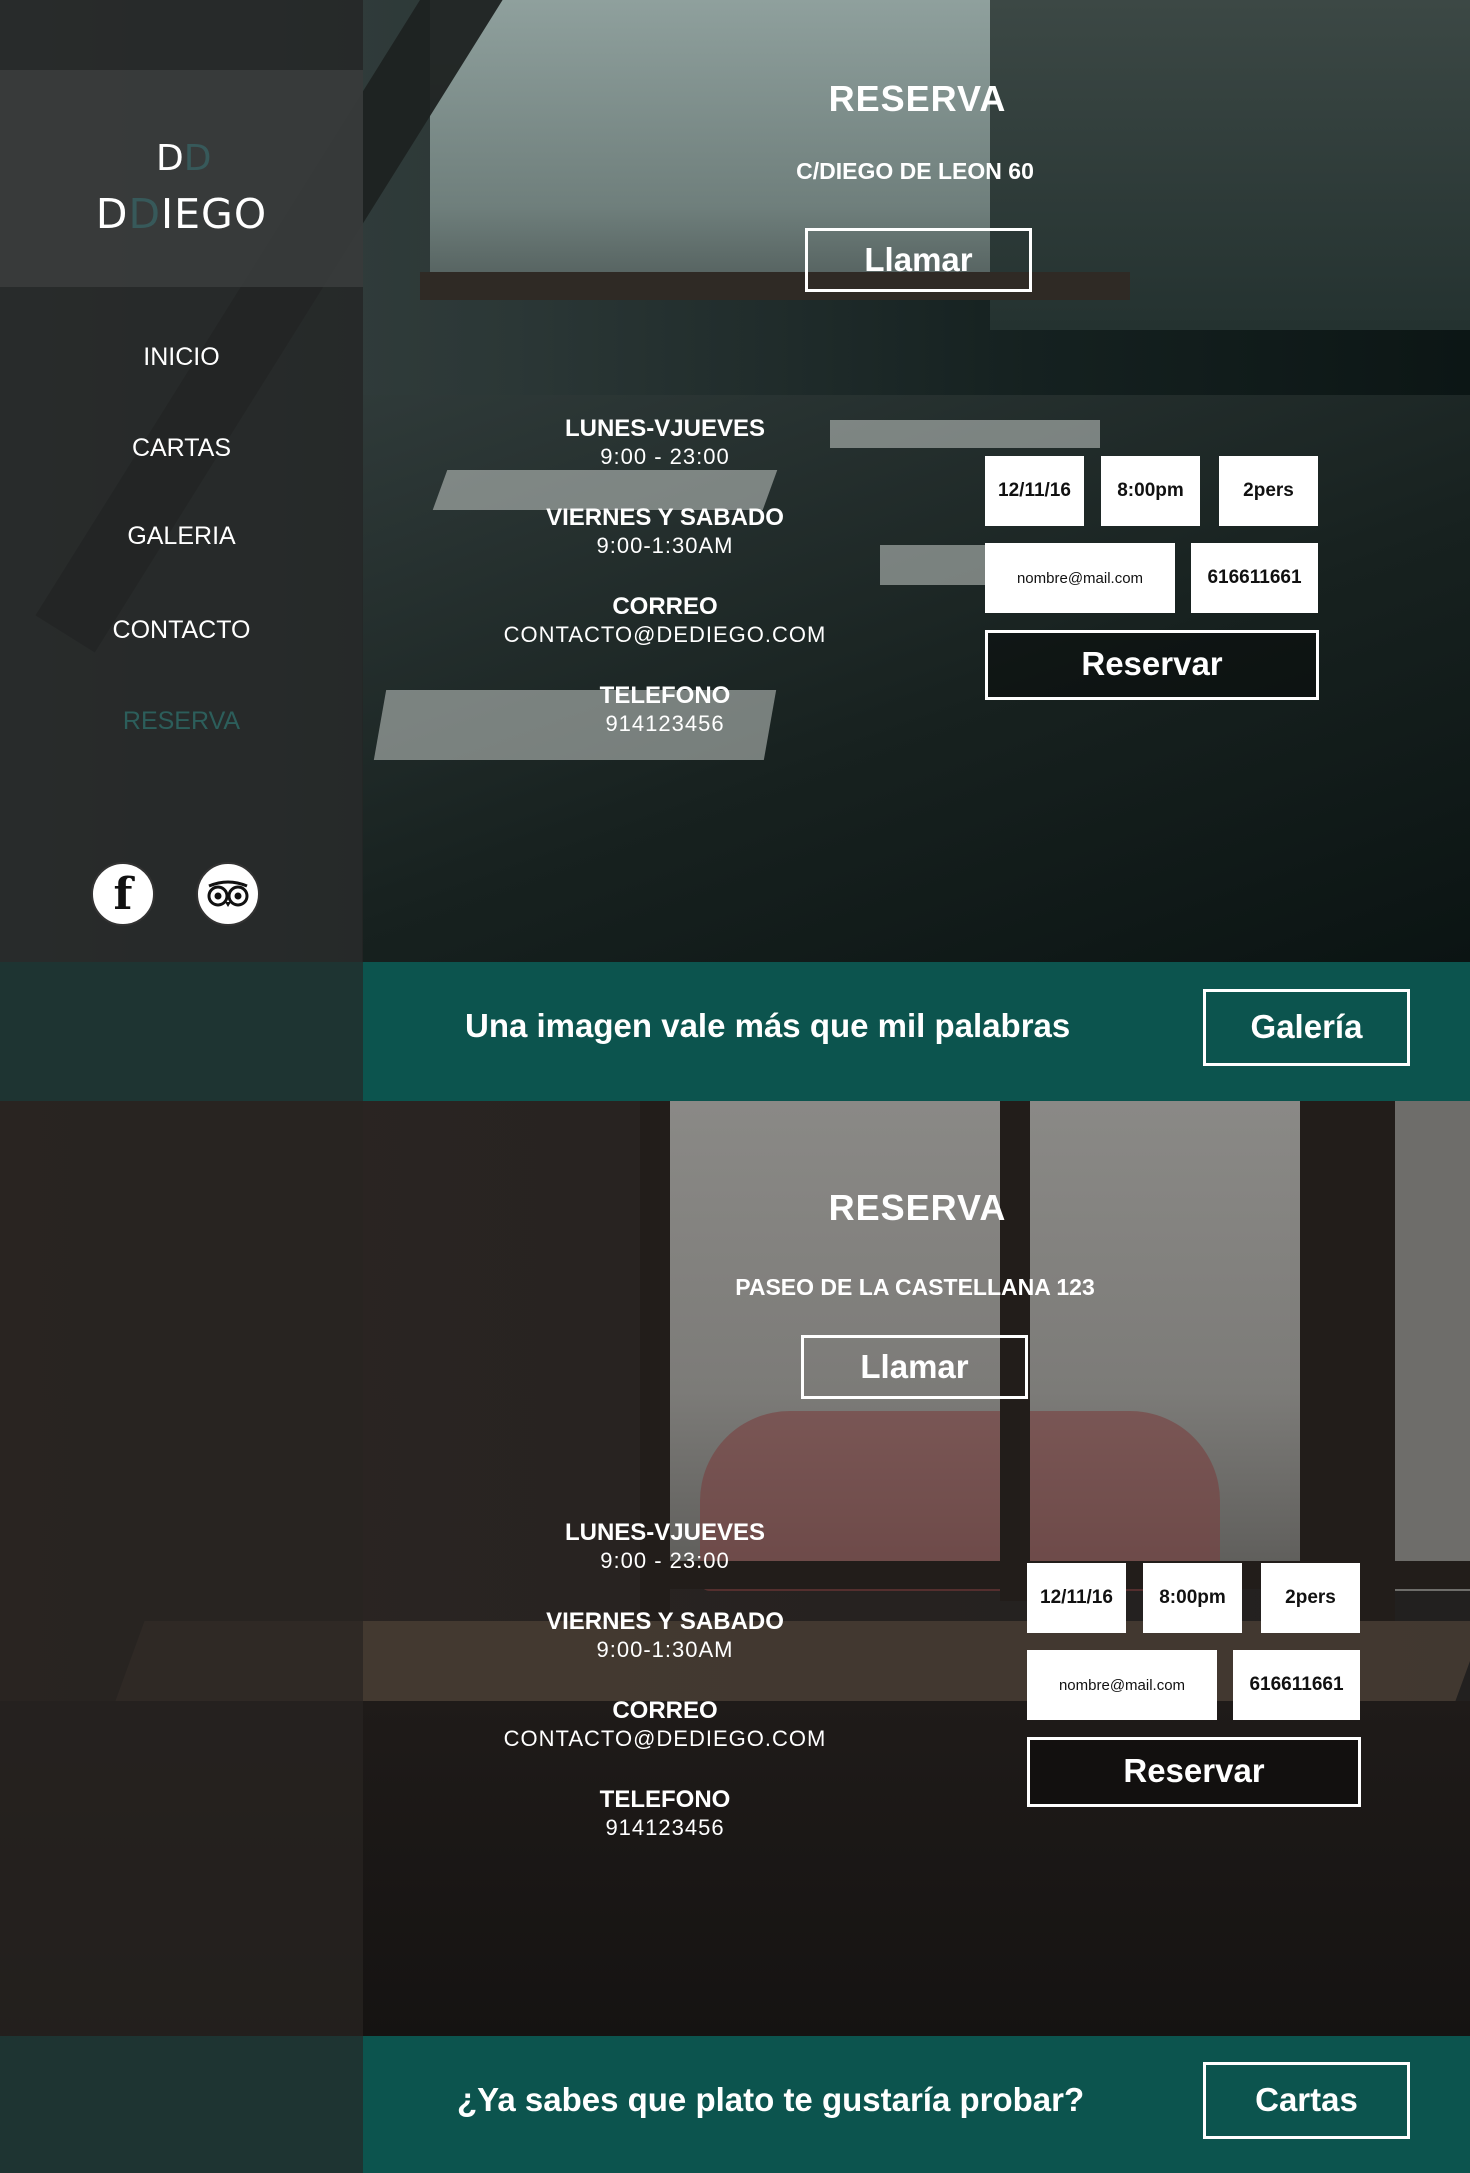  Describe the element at coordinates (965, 434) in the screenshot. I see `background-napkin` at that location.